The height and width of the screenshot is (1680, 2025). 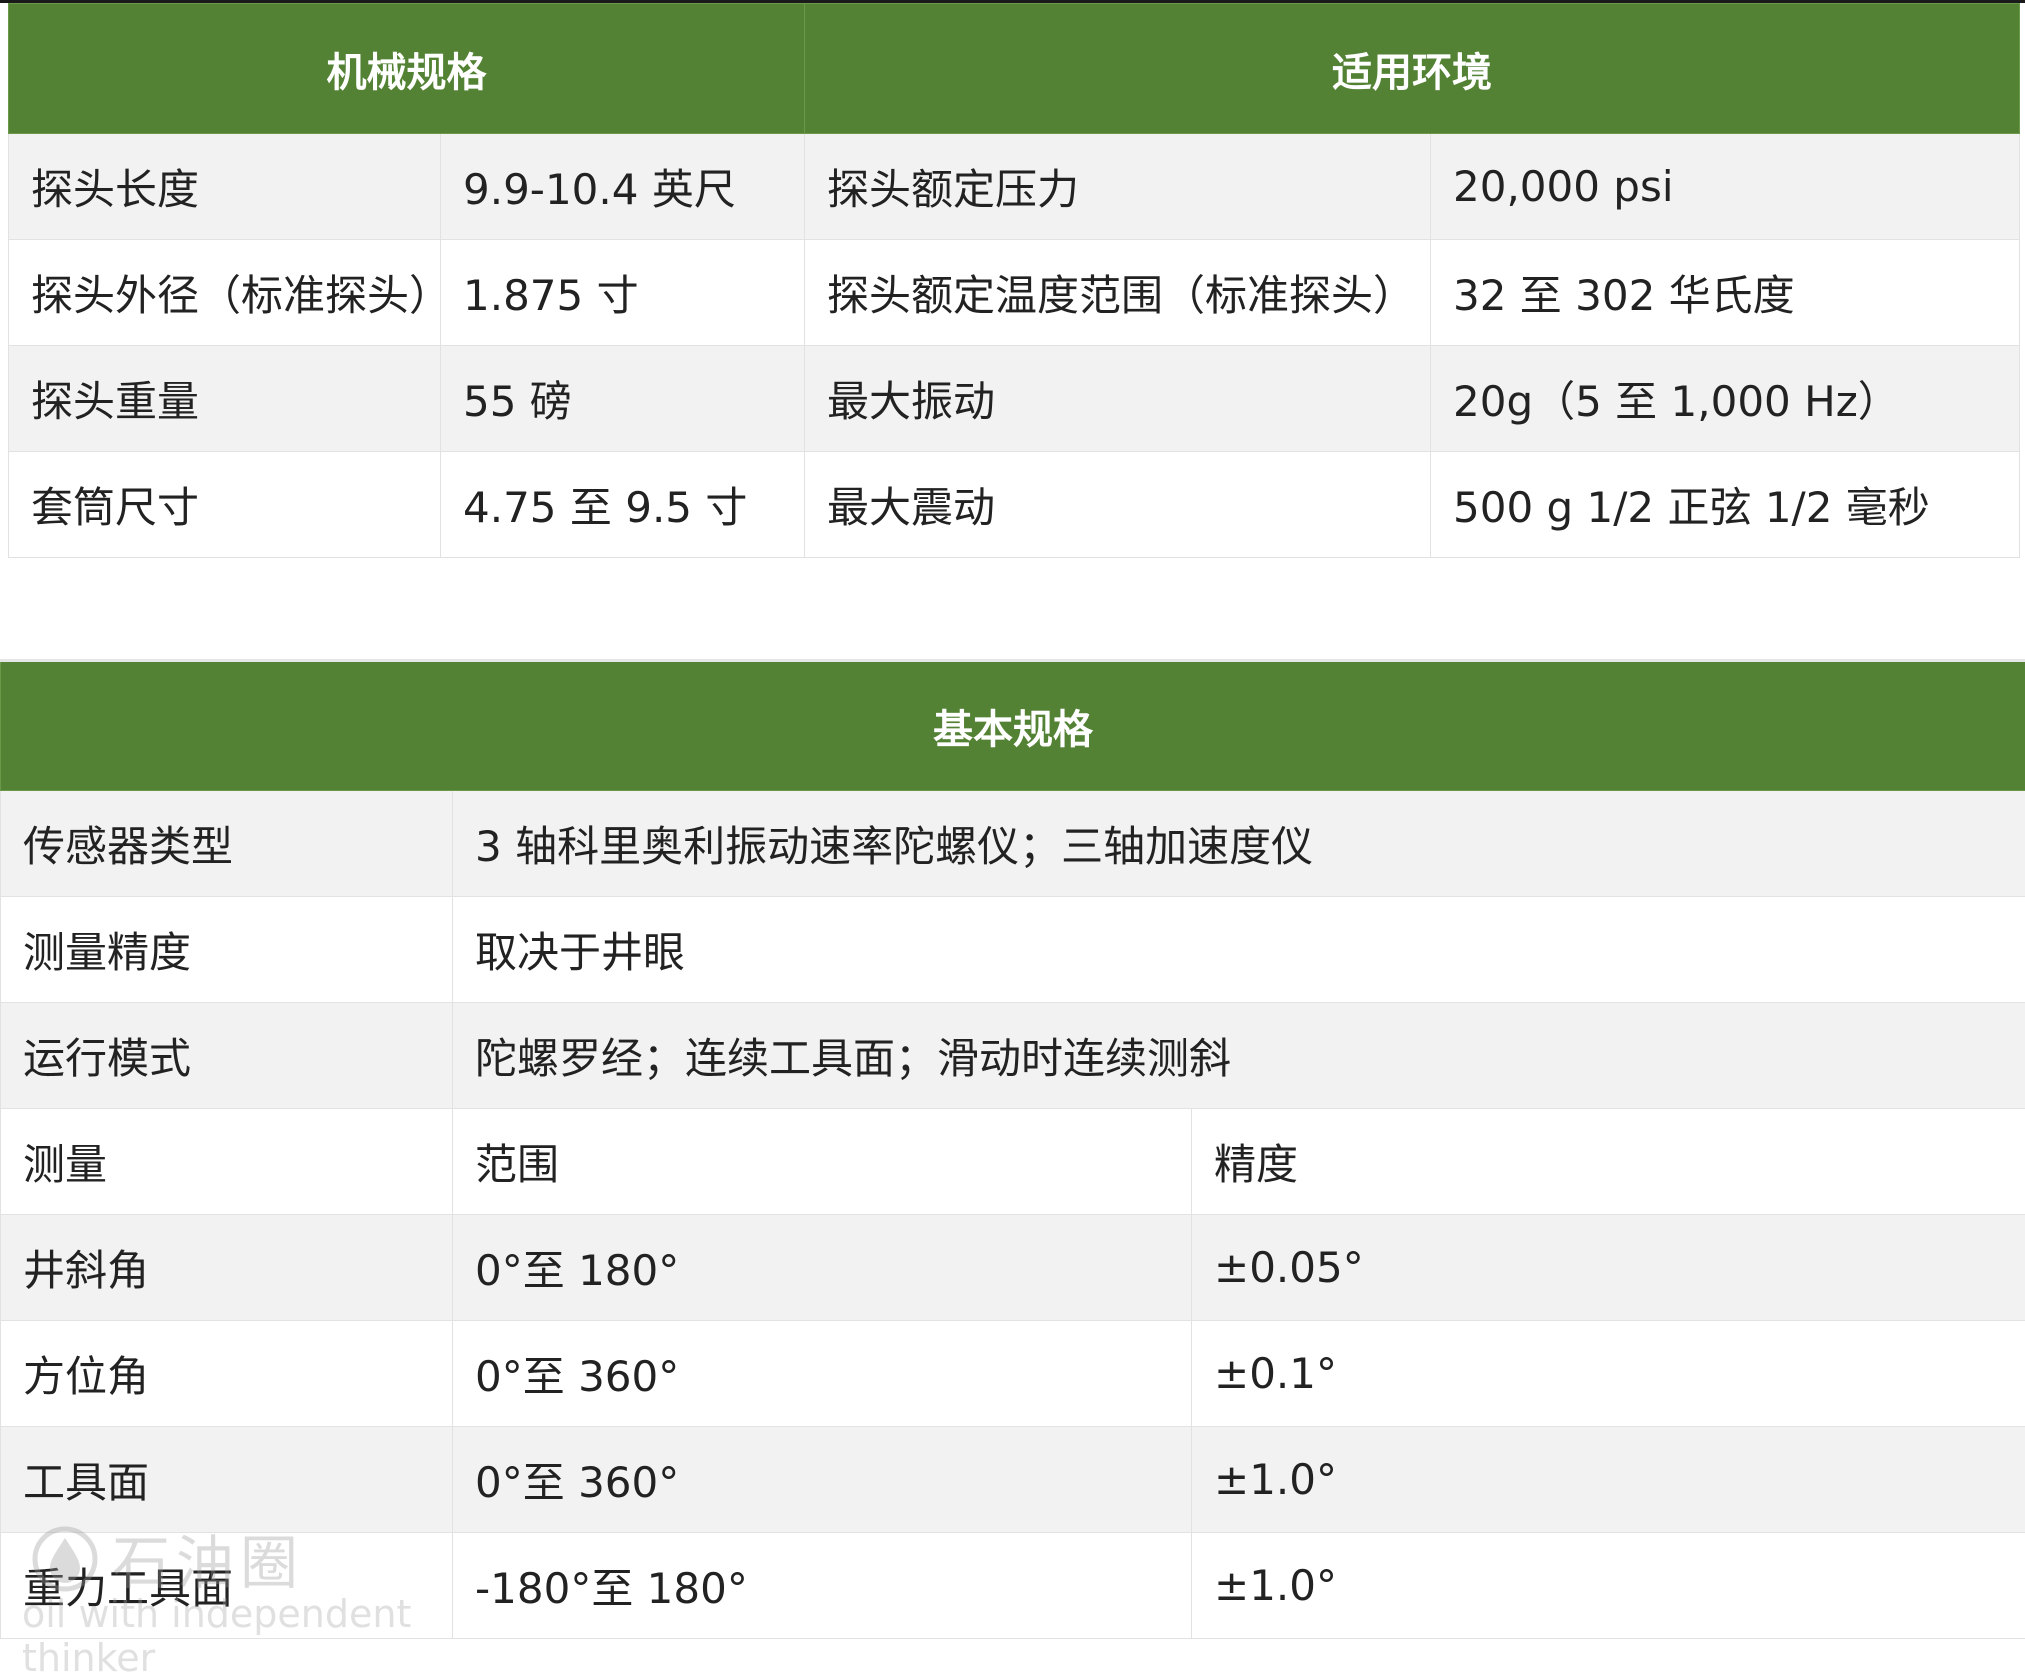 What do you see at coordinates (623, 399) in the screenshot?
I see `spec-value: 55 磅` at bounding box center [623, 399].